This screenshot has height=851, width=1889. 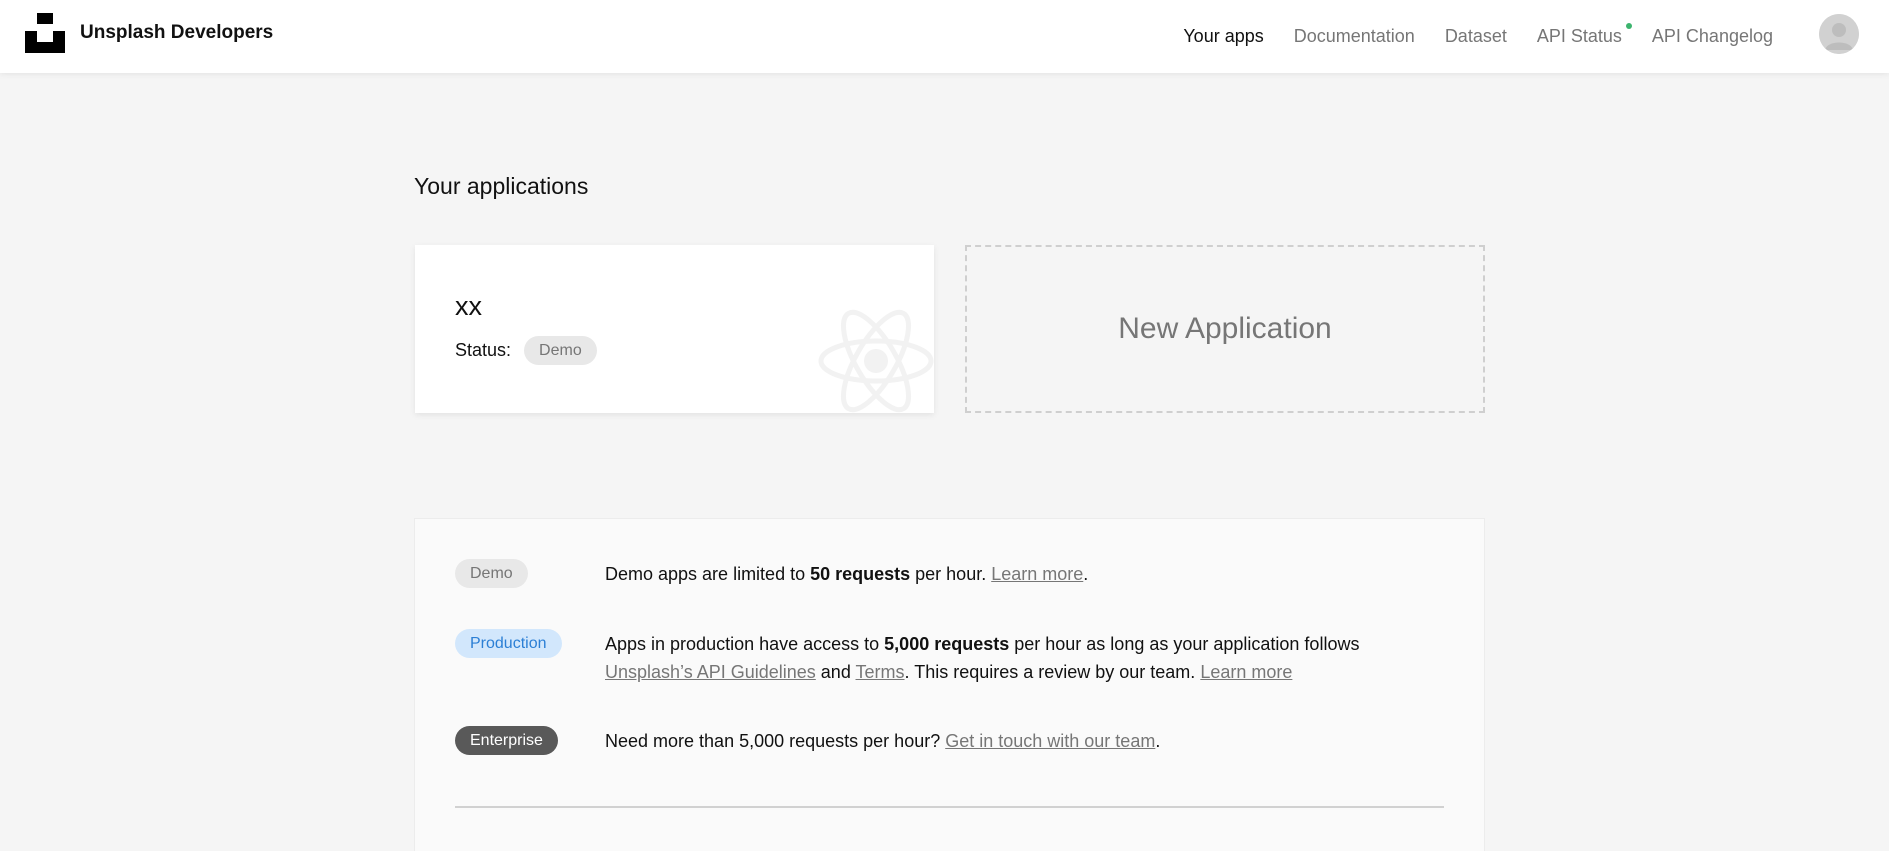 What do you see at coordinates (860, 574) in the screenshot?
I see `demo-limit: 50 requests` at bounding box center [860, 574].